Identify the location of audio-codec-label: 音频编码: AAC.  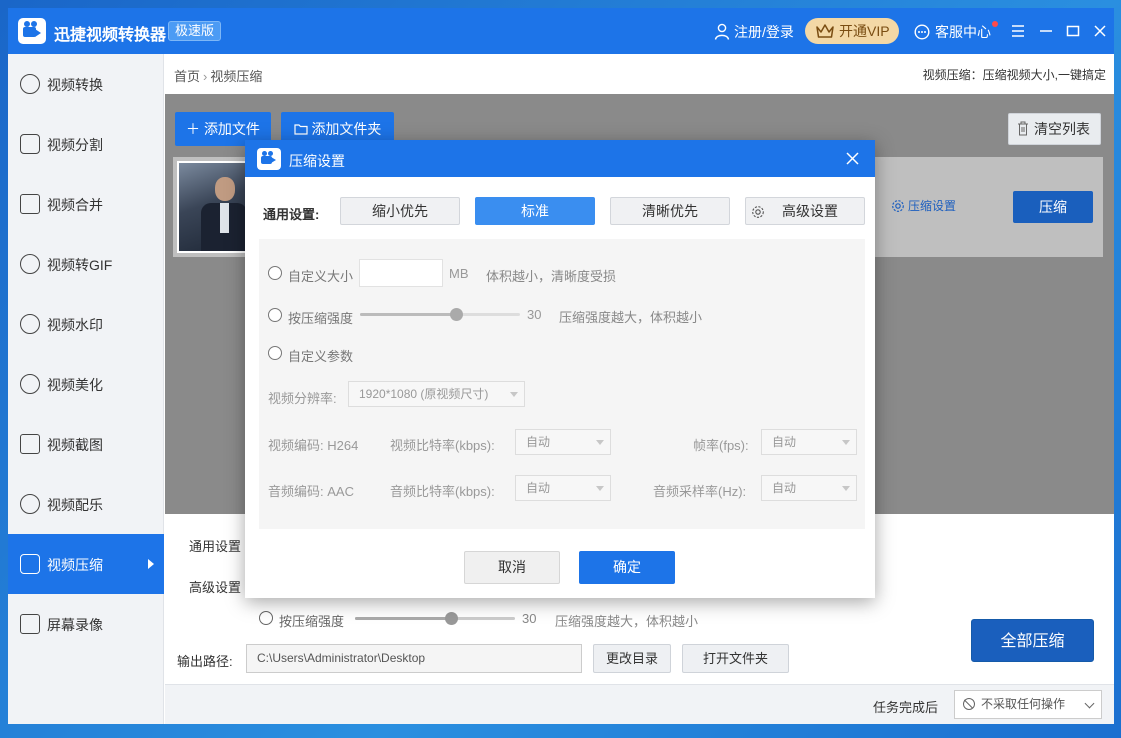
(311, 491).